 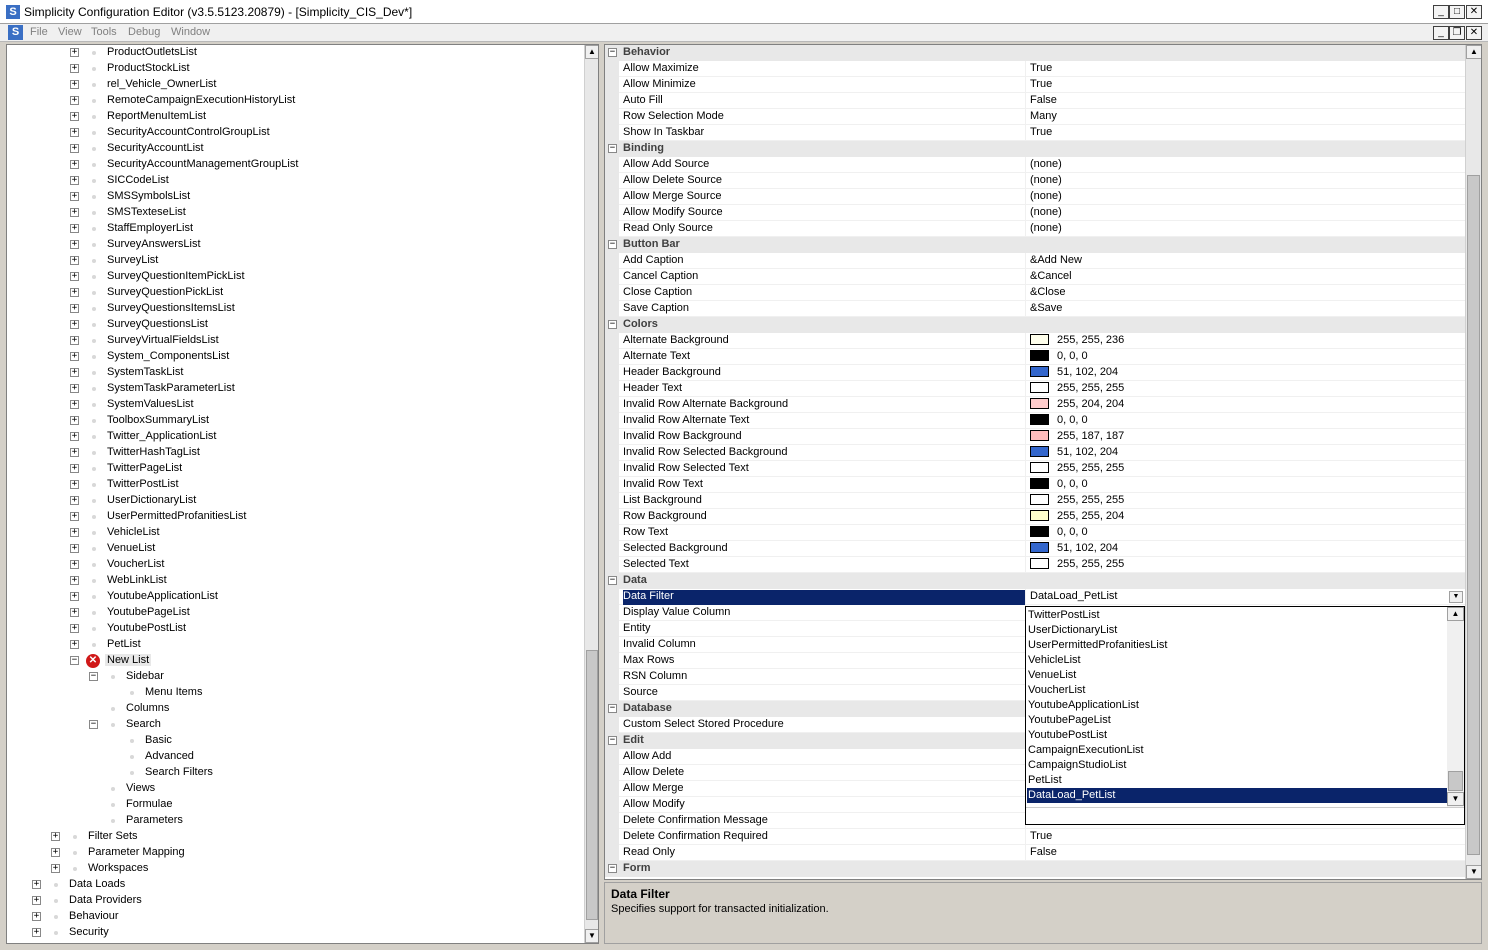 I want to click on tree-node-list: + TwitterHashTagList, so click(x=295, y=453).